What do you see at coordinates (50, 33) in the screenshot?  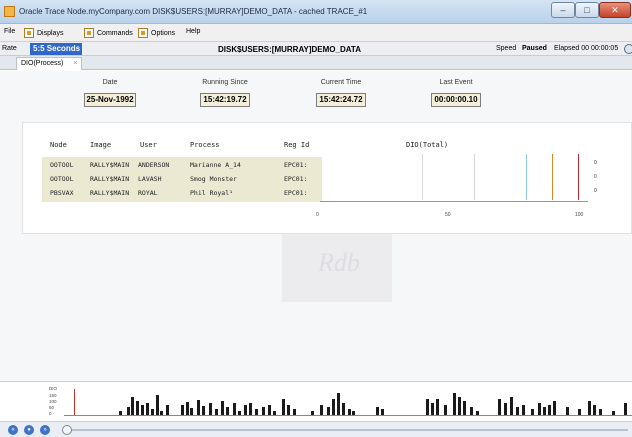 I see `menu-displays-label: Displays` at bounding box center [50, 33].